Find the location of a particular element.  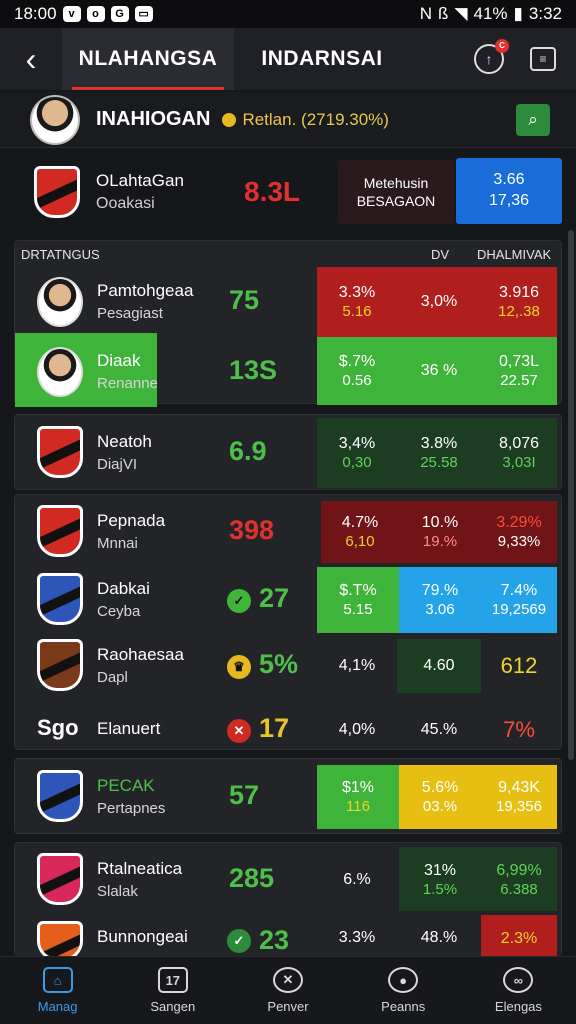

cell-value: 116 is located at coordinates (358, 806).